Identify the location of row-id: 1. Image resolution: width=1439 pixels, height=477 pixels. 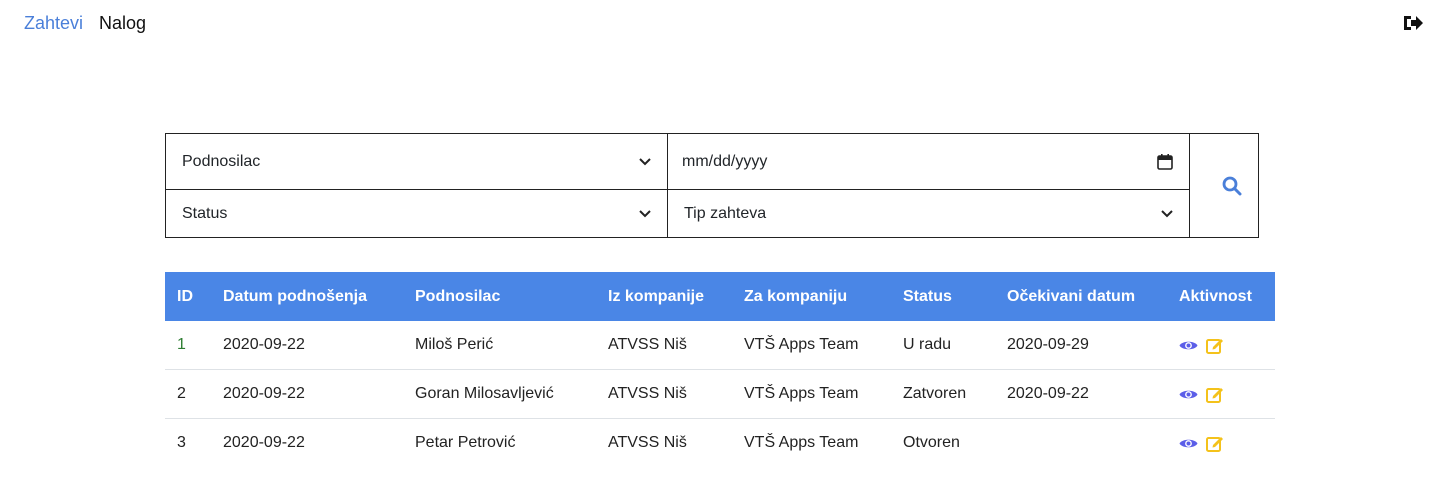
(188, 345).